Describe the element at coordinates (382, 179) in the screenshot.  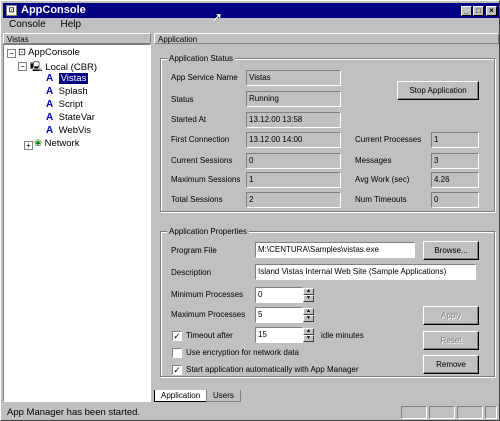
I see `avg-work-label: Avg Work (sec)` at that location.